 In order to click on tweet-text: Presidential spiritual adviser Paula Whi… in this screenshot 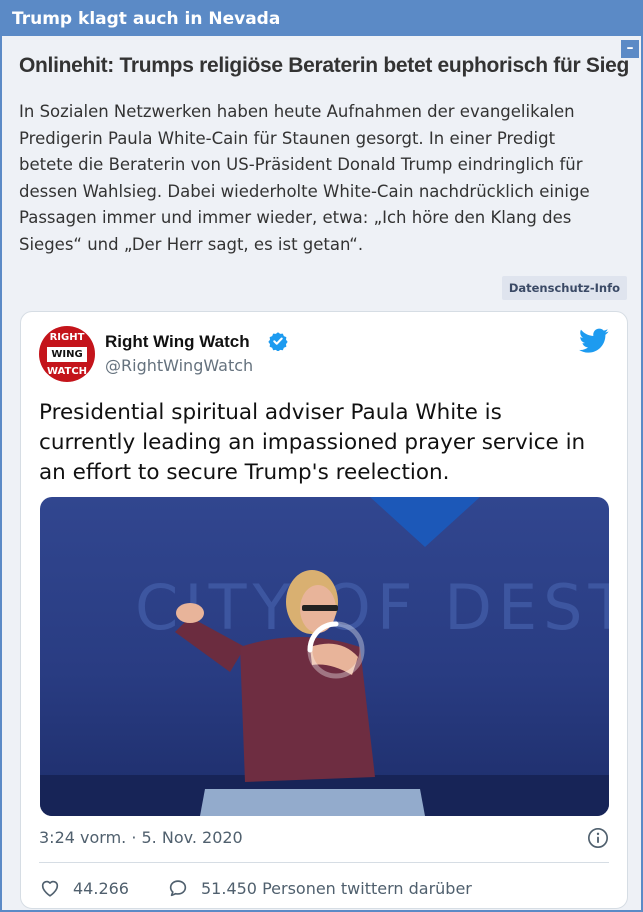, I will do `click(329, 443)`.